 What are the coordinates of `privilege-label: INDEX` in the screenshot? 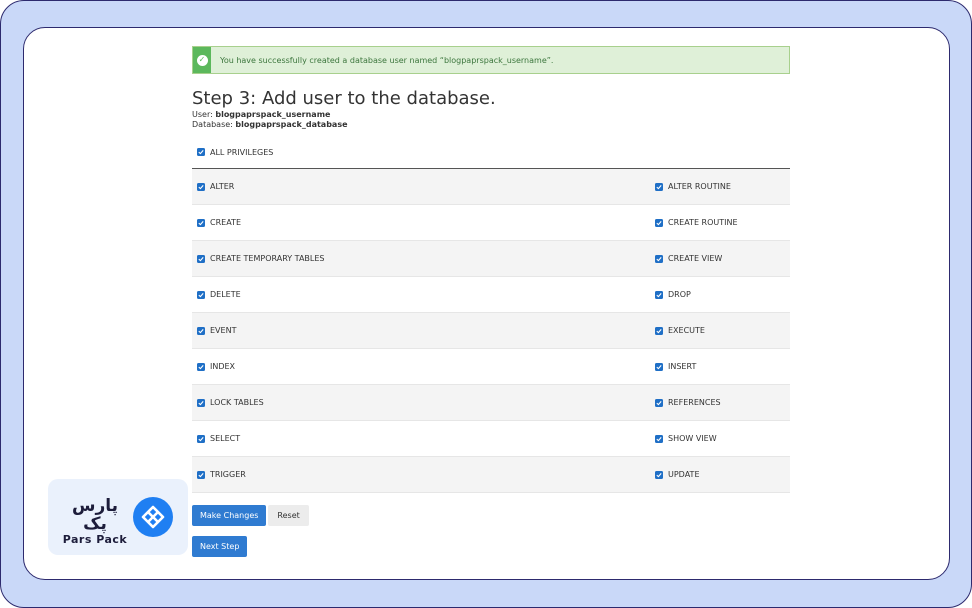 It's located at (223, 366).